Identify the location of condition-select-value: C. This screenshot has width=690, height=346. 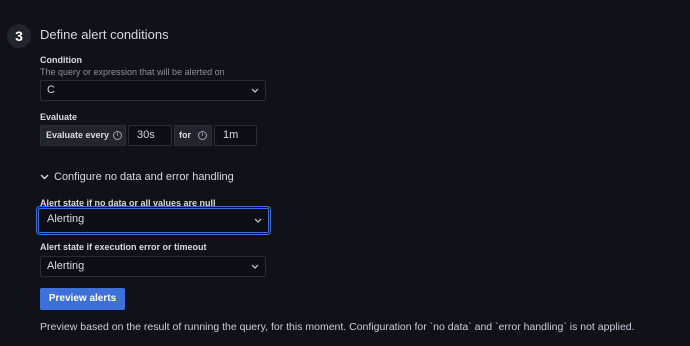
(51, 90).